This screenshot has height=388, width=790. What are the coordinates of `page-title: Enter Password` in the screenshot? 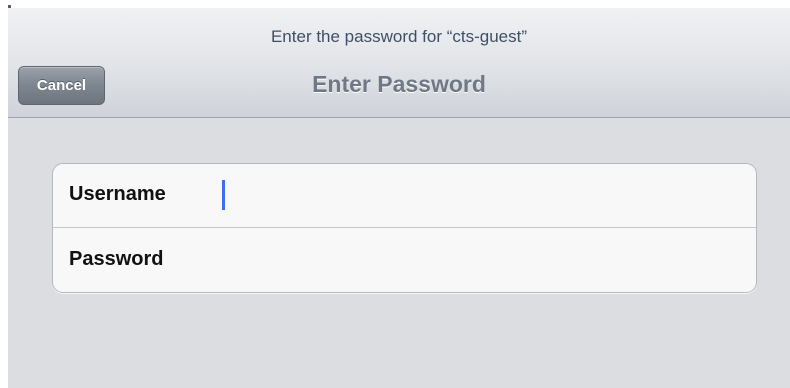 It's located at (399, 84).